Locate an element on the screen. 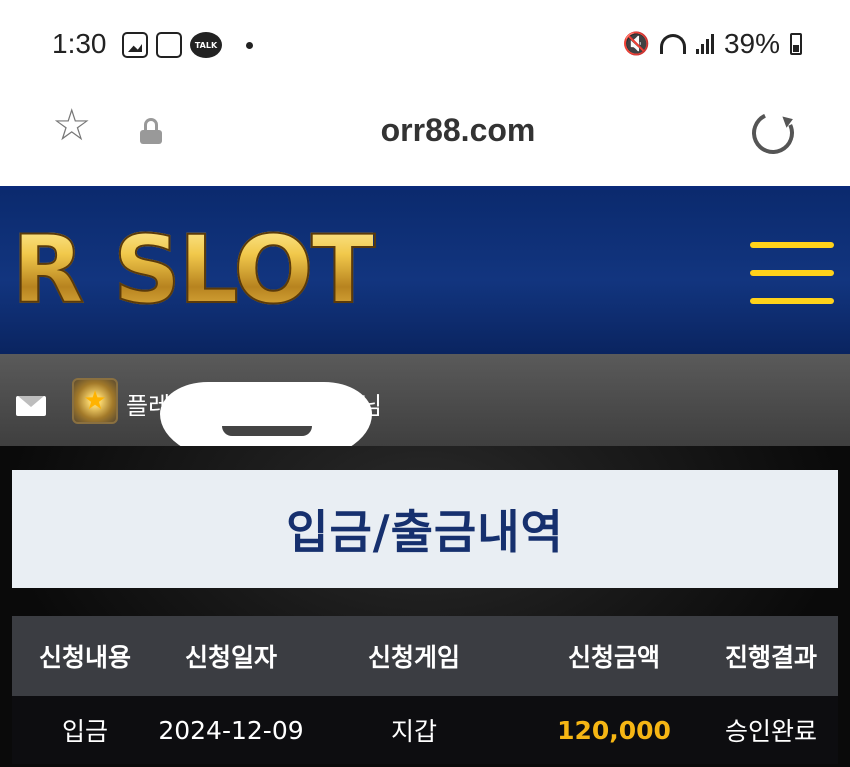 This screenshot has height=767, width=850. status-time: 1:30 is located at coordinates (79, 43).